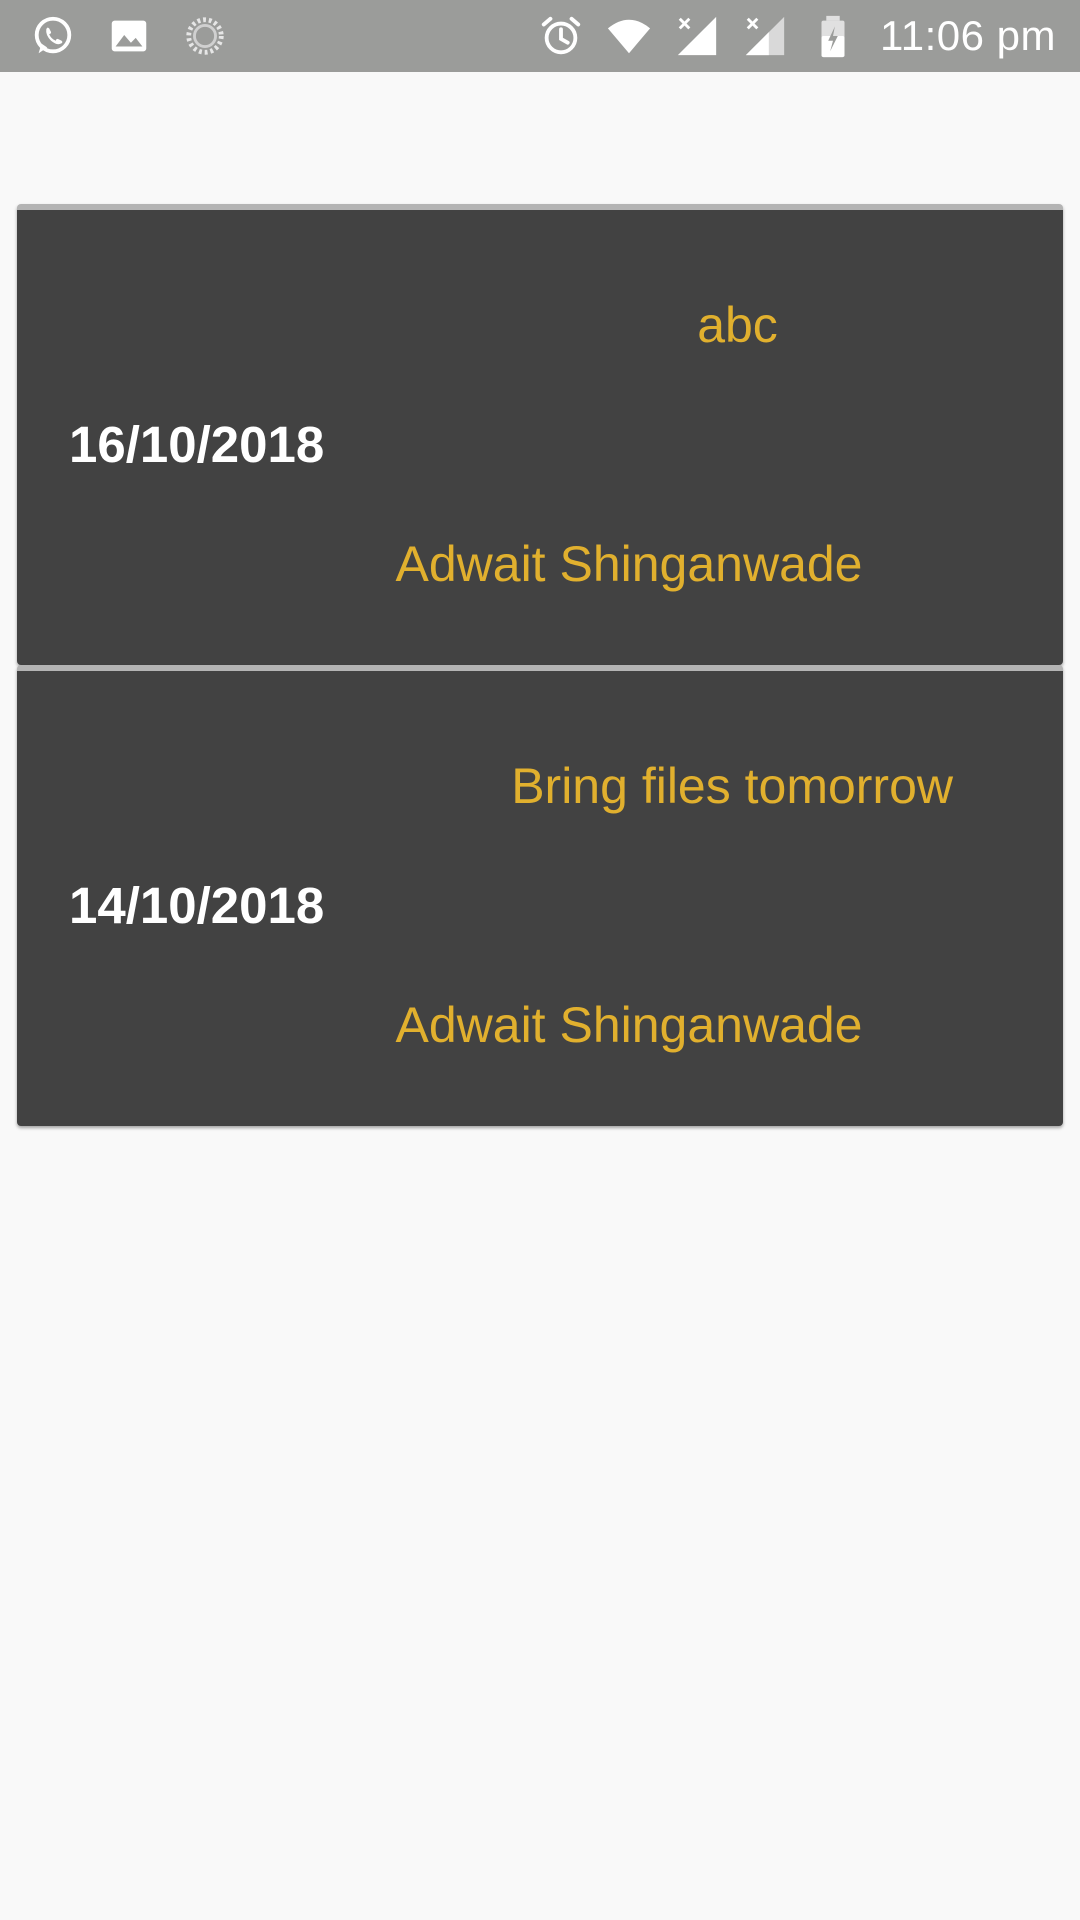  I want to click on loading-icon, so click(205, 36).